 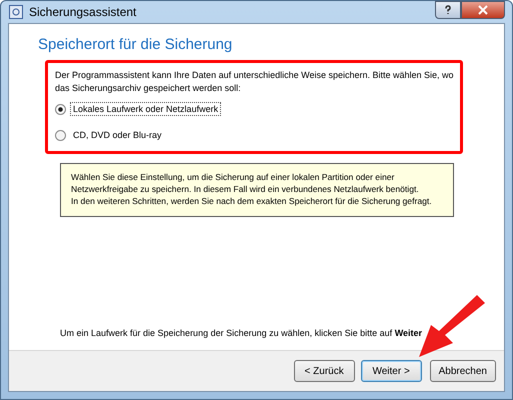 I want to click on cancel-button: Abbrechen, so click(x=463, y=371).